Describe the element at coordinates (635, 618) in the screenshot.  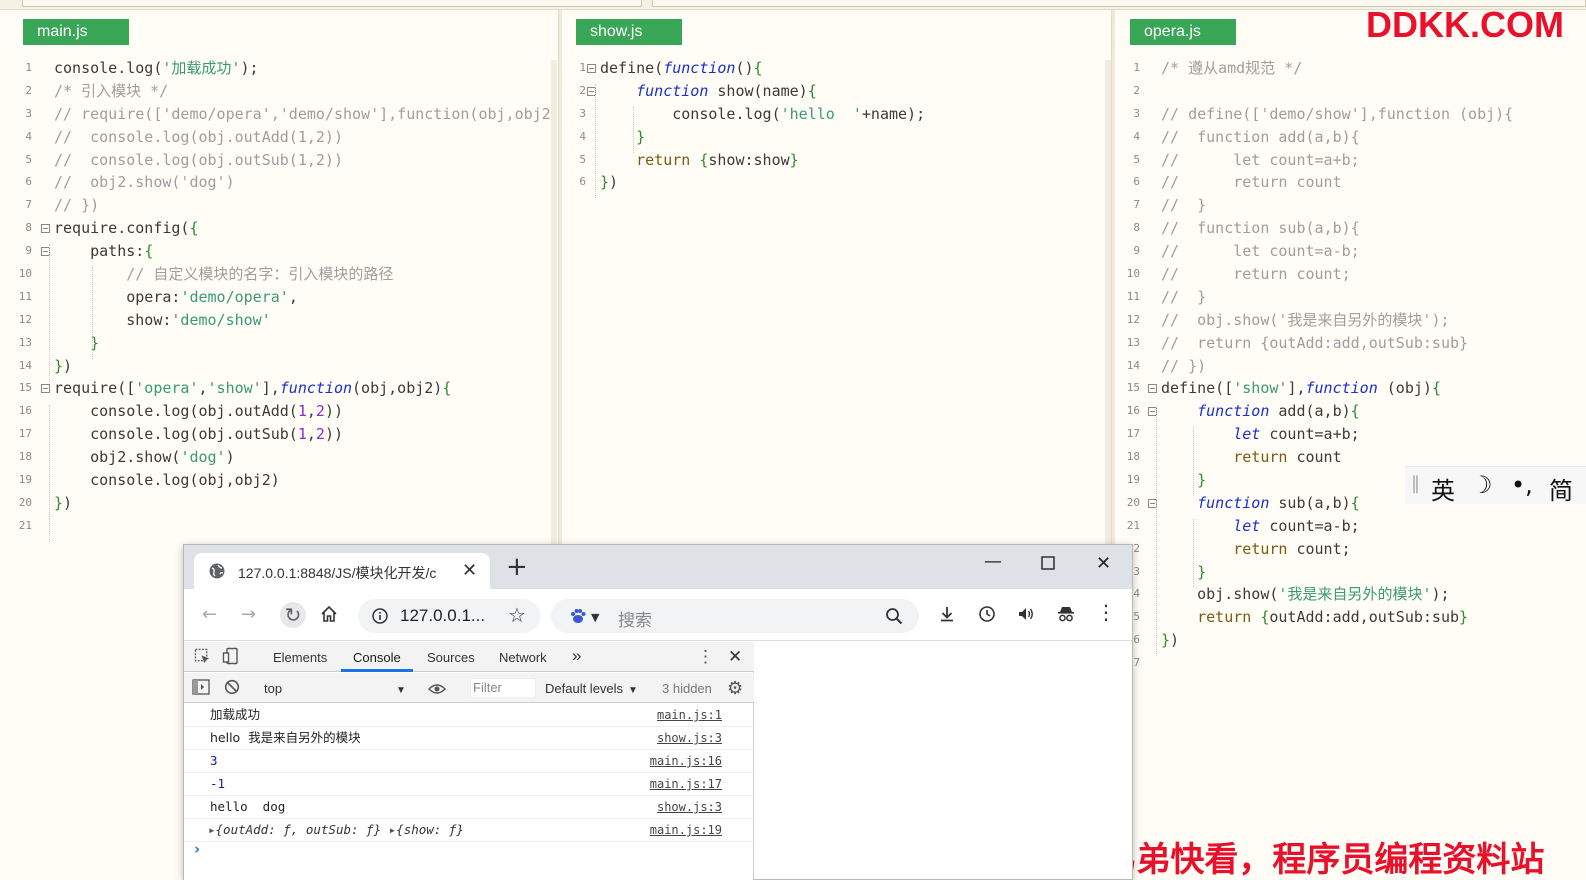
I see `search-input: 搜索` at that location.